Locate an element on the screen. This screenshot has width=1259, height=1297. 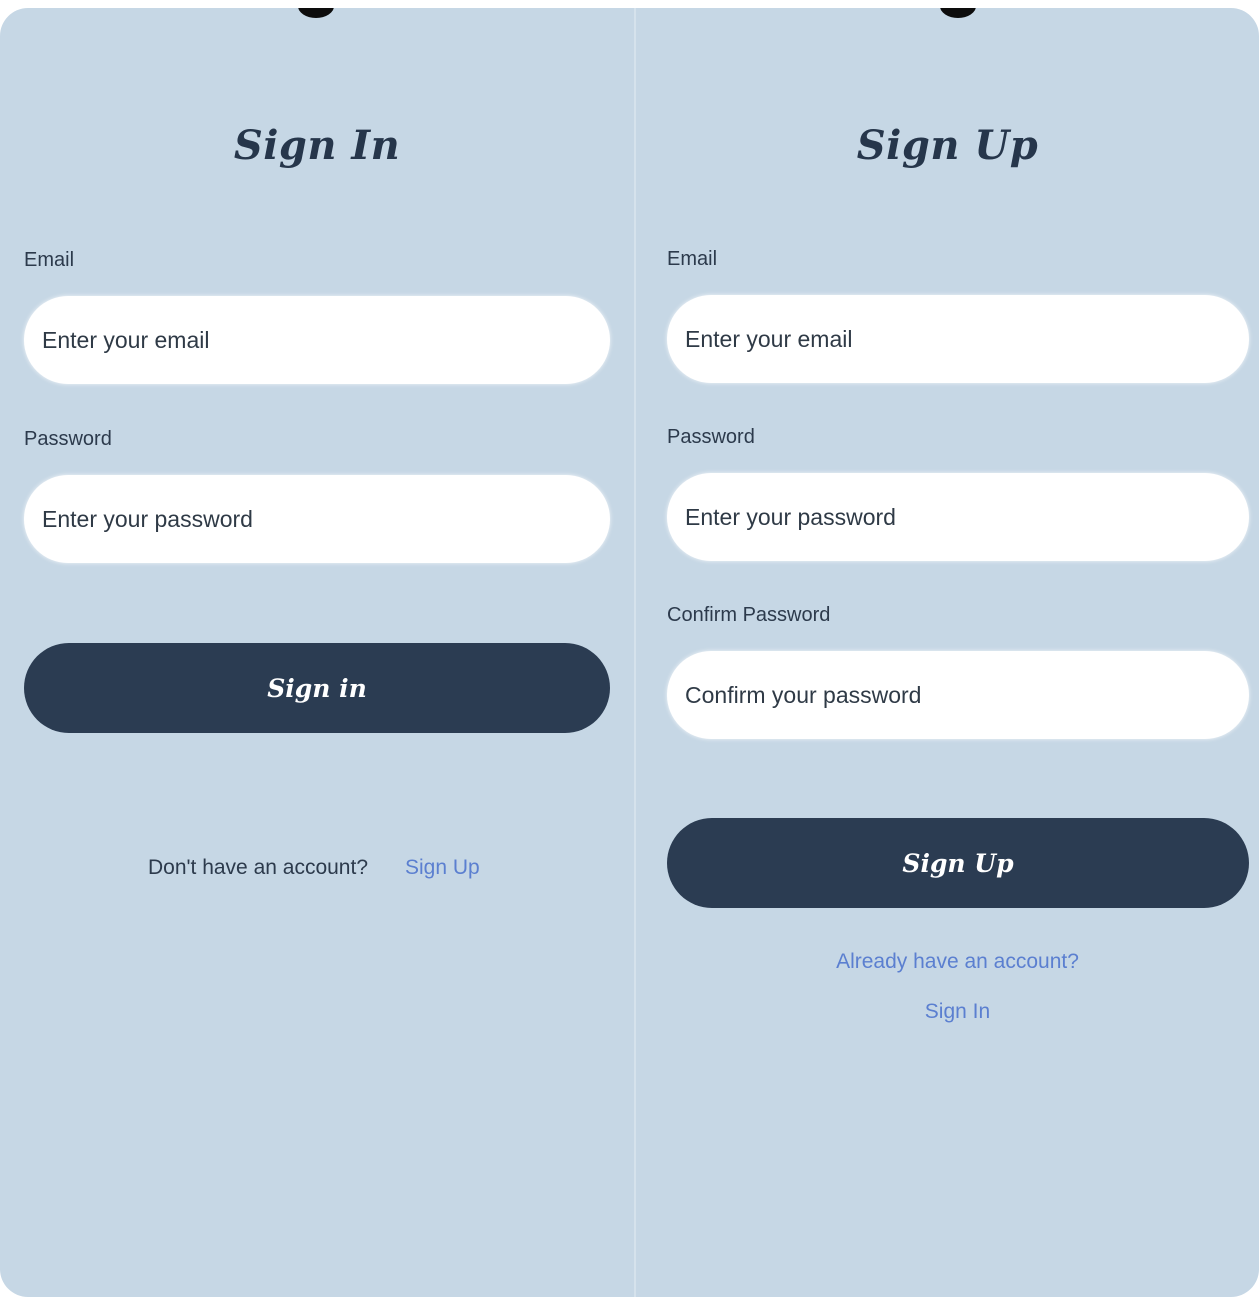
signup-link: Sign Up is located at coordinates (442, 868).